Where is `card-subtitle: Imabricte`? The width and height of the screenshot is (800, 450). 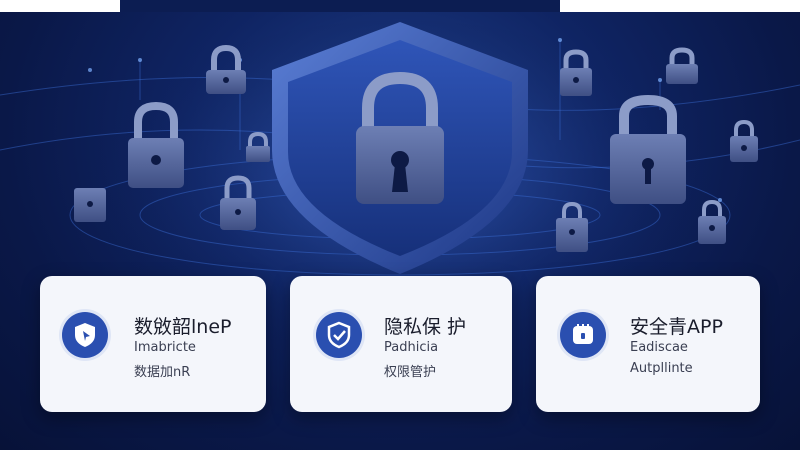
card-subtitle: Imabricte is located at coordinates (165, 347).